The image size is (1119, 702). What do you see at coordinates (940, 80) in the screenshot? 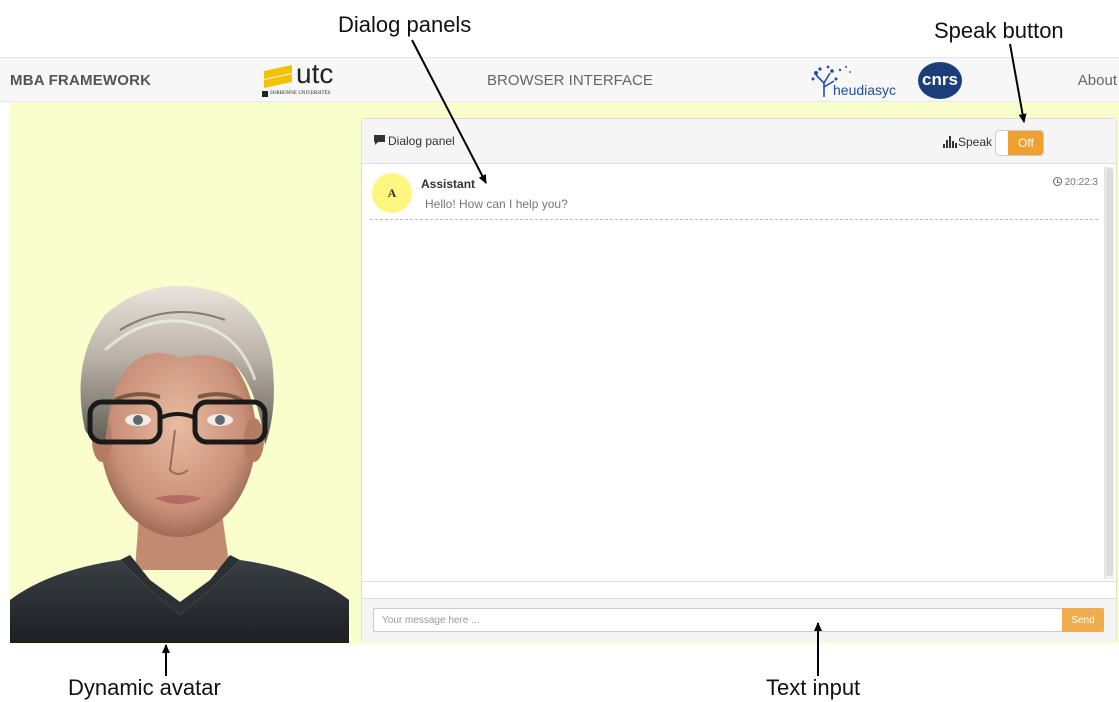
I see `cnrs-logo: cnrs` at bounding box center [940, 80].